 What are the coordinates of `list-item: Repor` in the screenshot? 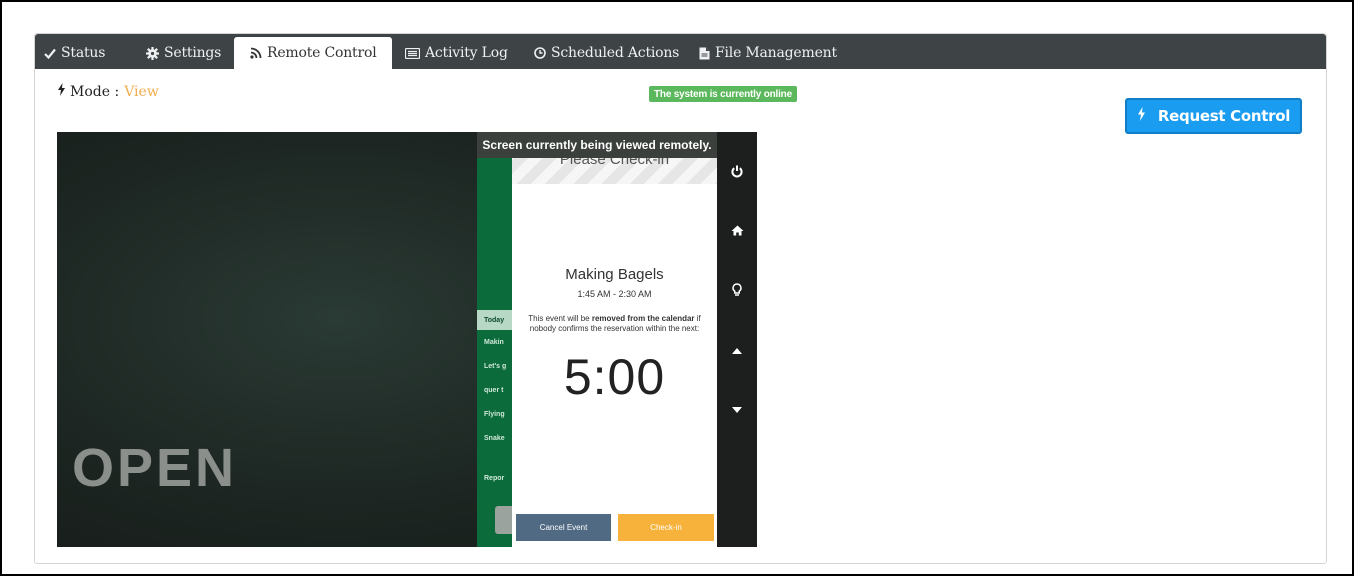 It's located at (494, 478).